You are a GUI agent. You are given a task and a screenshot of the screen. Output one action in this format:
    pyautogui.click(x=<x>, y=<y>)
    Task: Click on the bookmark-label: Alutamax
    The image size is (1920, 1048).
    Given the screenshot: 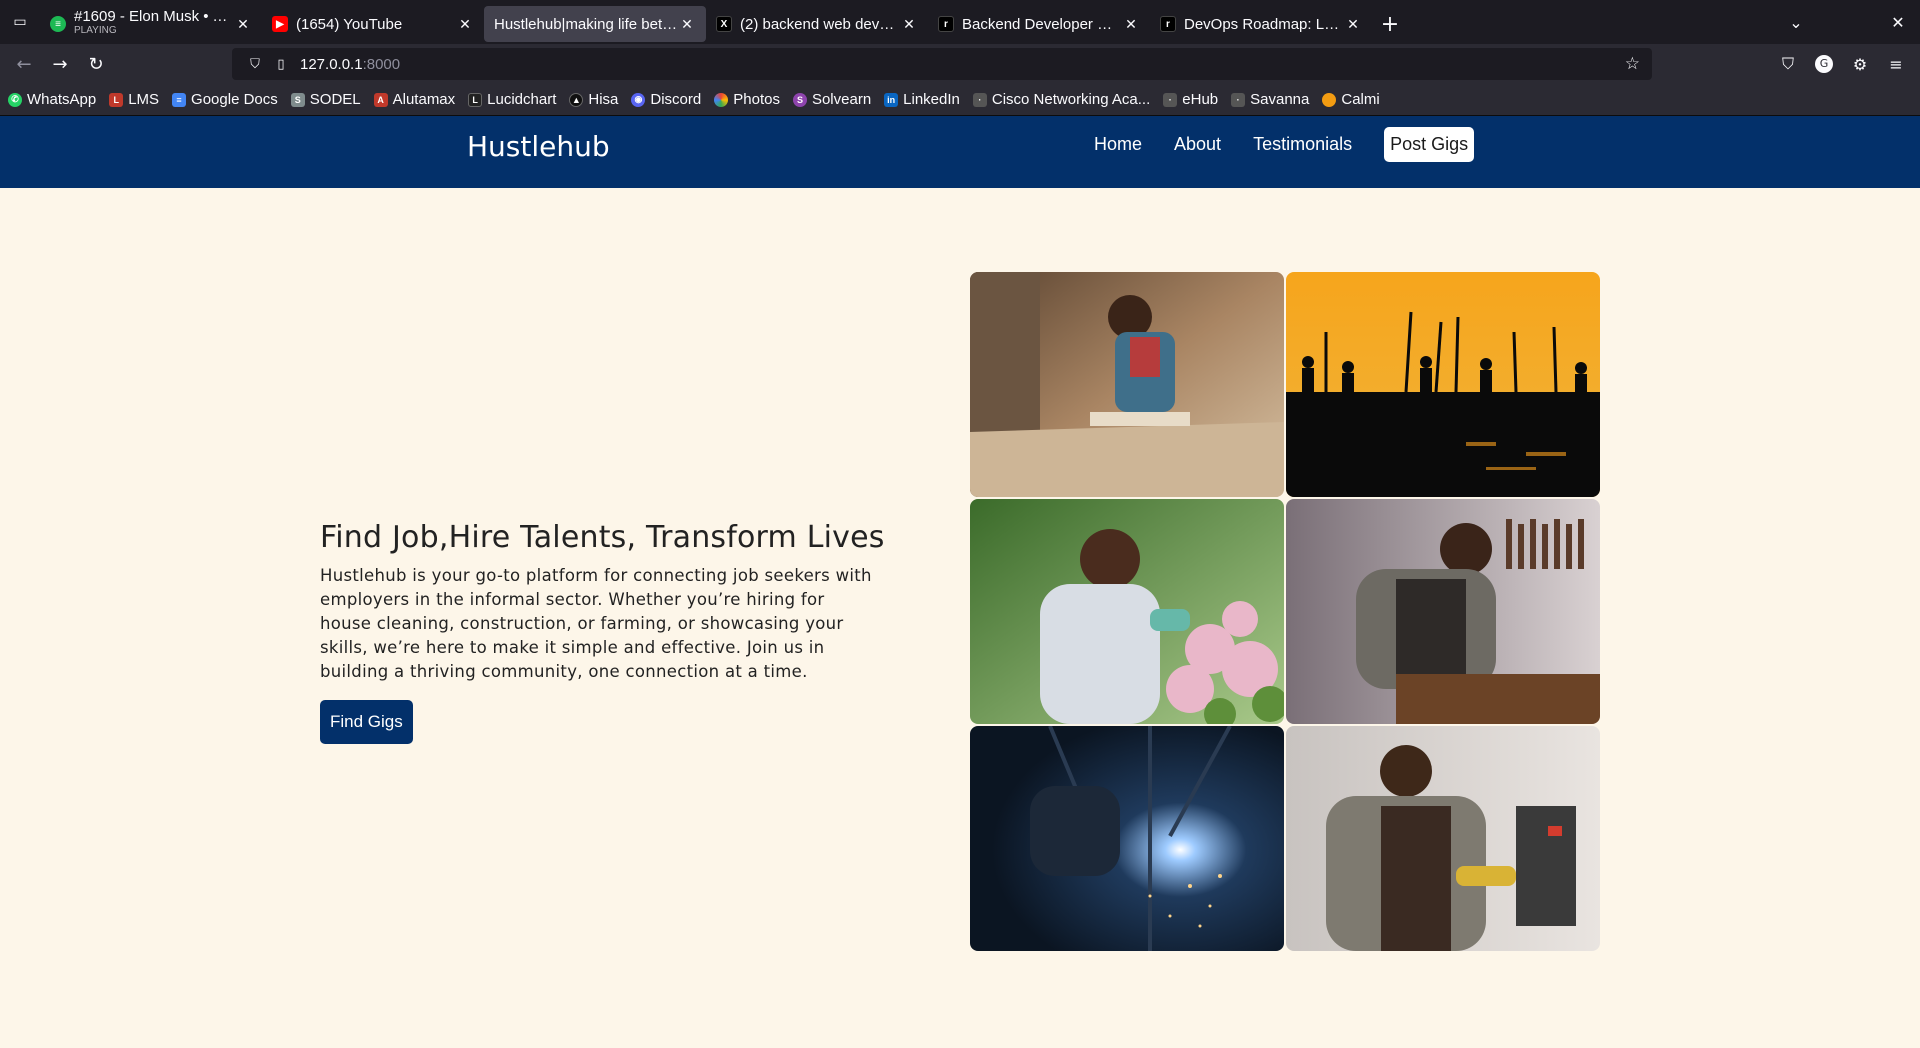 What is the action you would take?
    pyautogui.click(x=424, y=99)
    